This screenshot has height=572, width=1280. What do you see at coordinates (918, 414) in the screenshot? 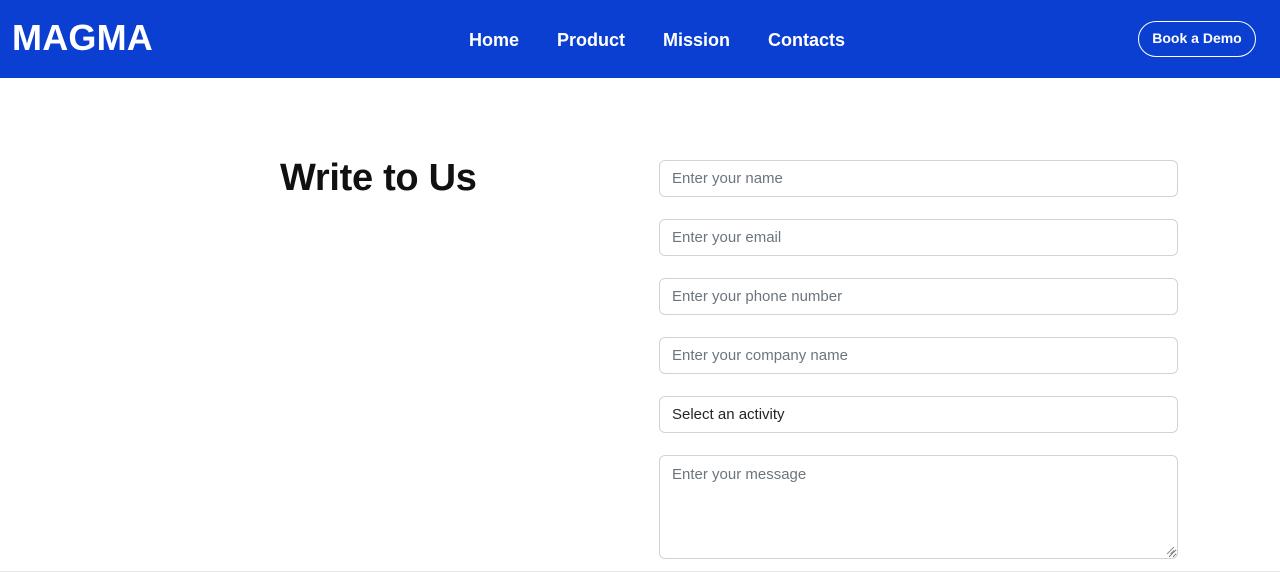
I see `activity-select: Select an activity` at bounding box center [918, 414].